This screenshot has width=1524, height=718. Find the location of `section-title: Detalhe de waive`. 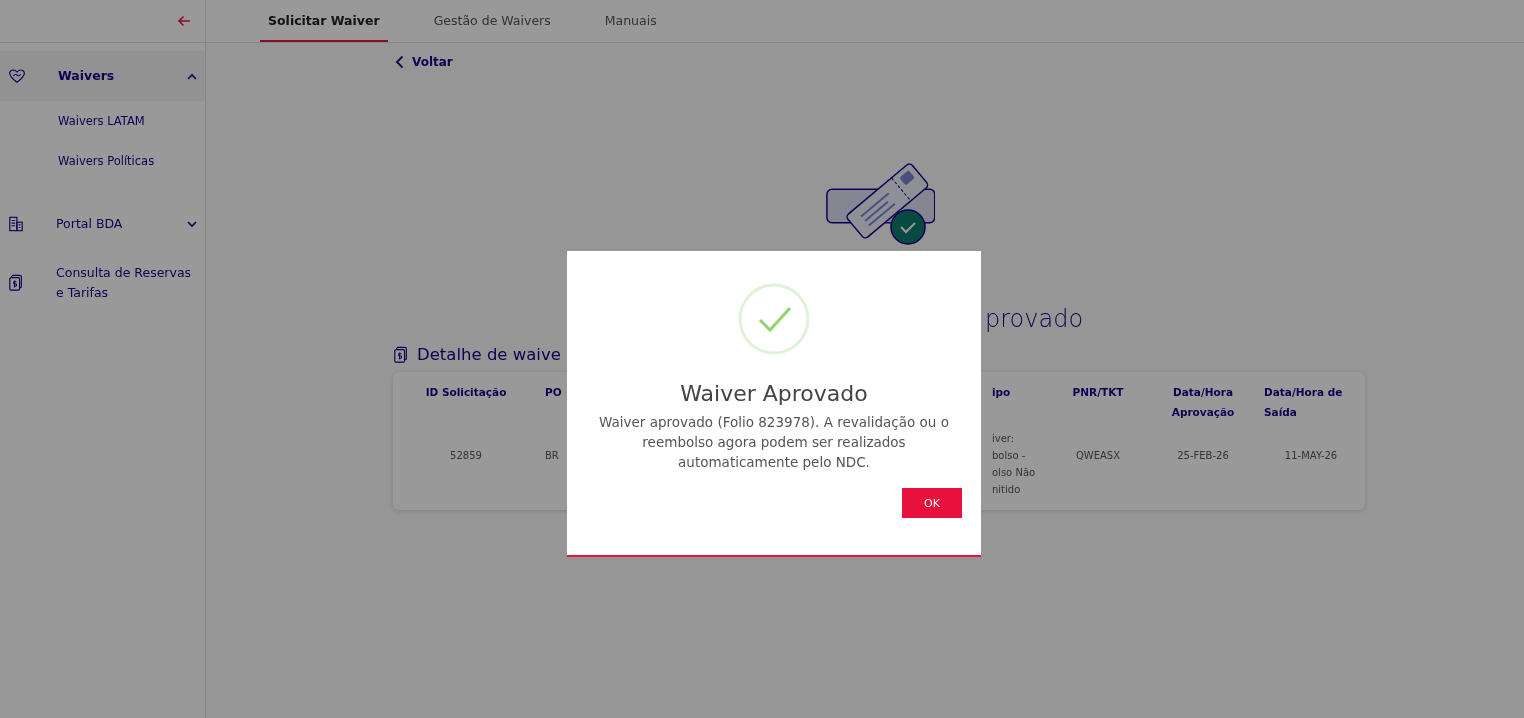

section-title: Detalhe de waive is located at coordinates (489, 354).